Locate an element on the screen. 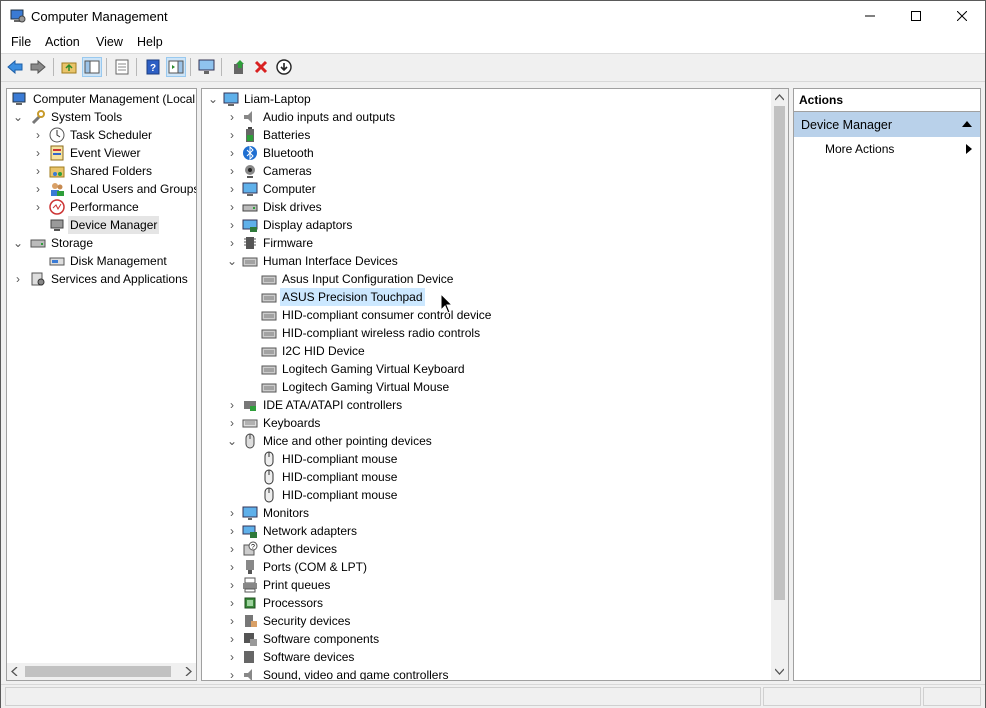  category-sound-video-and-game-controllers: › Sound, video and game controllers is located at coordinates (487, 673).